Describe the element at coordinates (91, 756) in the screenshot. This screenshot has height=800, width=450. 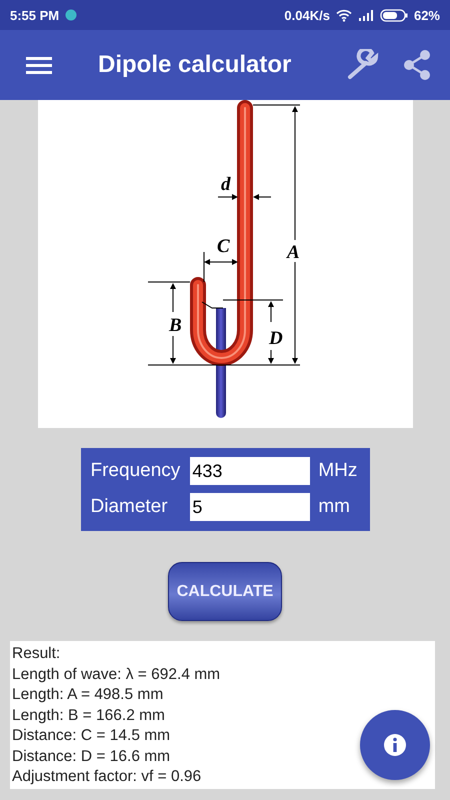
I see `result-line: Distance: D = 16.6 mm` at that location.